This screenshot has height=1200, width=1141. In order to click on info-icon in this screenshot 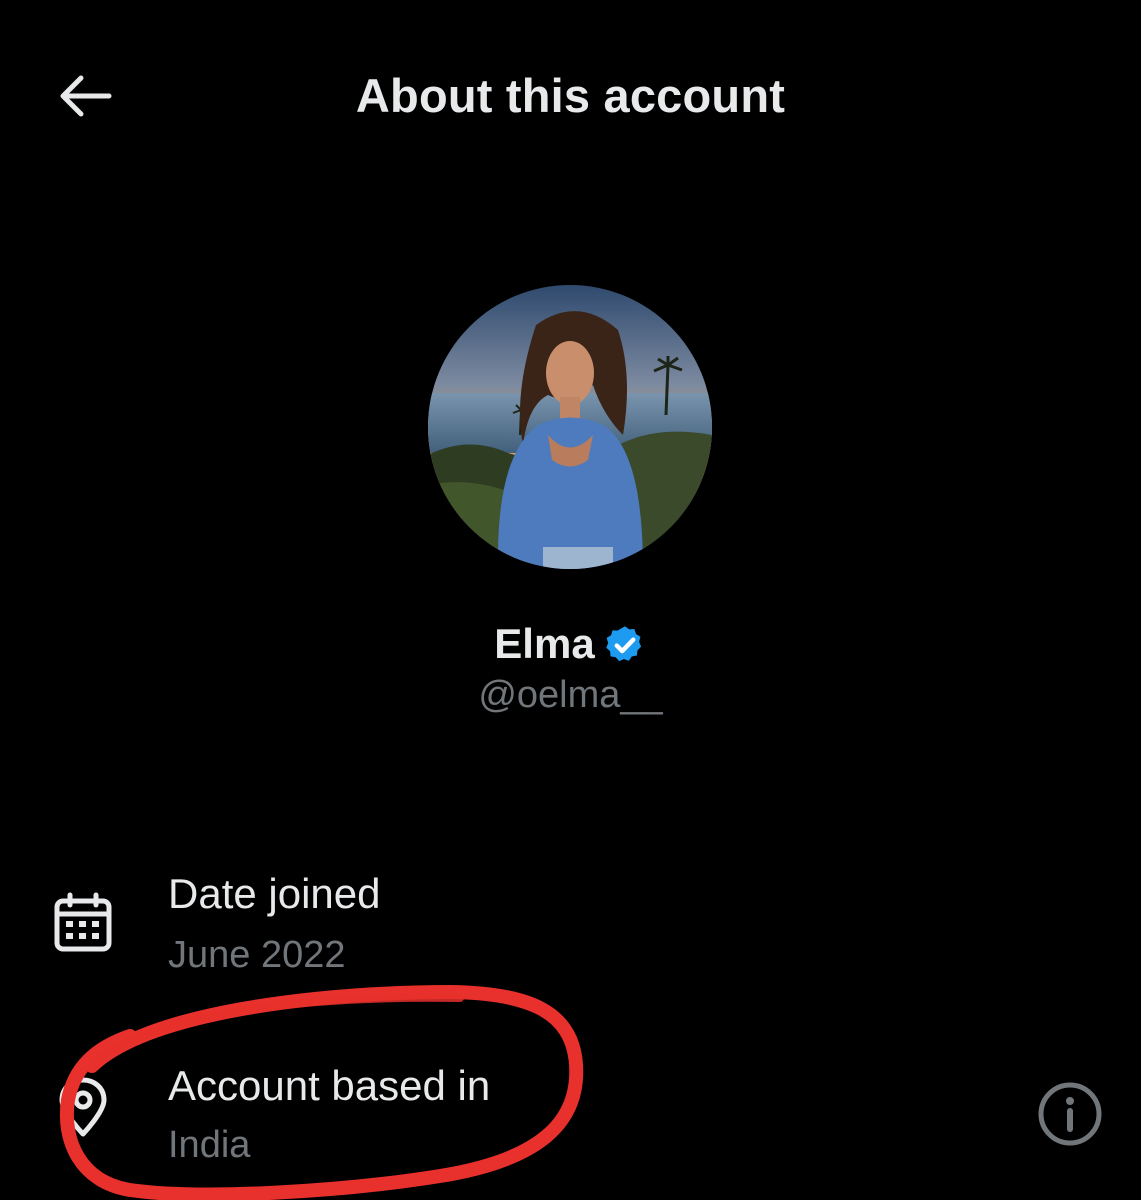, I will do `click(1070, 1114)`.